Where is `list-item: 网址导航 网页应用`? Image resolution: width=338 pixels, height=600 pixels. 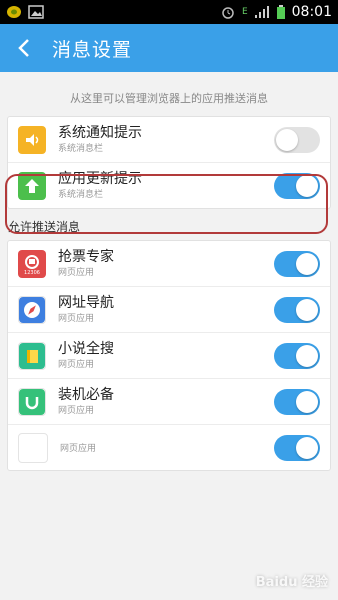
list-item: 网址导航 网页应用 is located at coordinates (169, 309).